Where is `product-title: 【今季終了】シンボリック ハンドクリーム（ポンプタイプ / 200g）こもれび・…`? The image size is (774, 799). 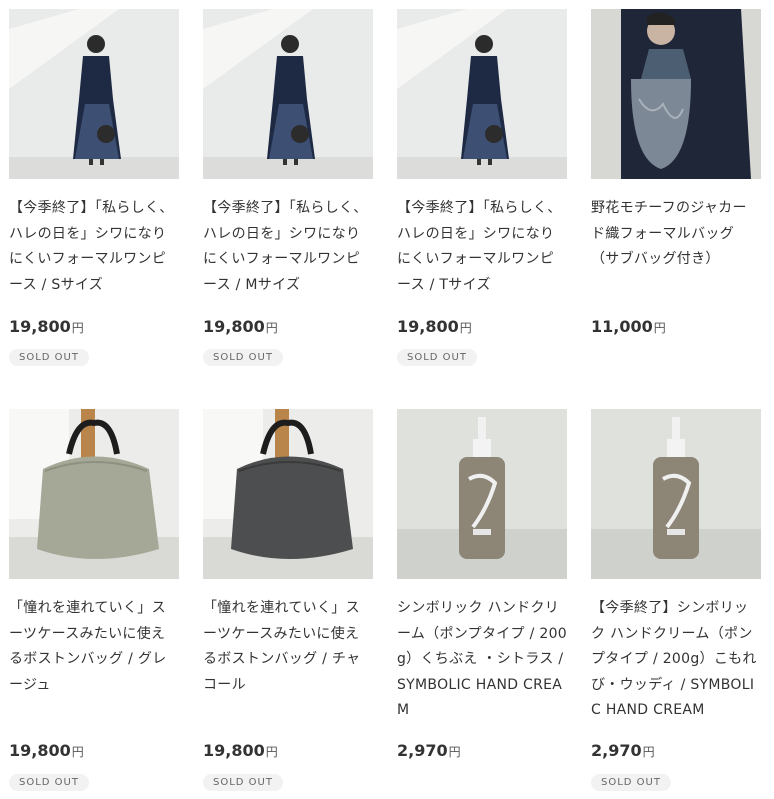 product-title: 【今季終了】シンボリック ハンドクリーム（ポンプタイプ / 200g）こもれび・… is located at coordinates (676, 660).